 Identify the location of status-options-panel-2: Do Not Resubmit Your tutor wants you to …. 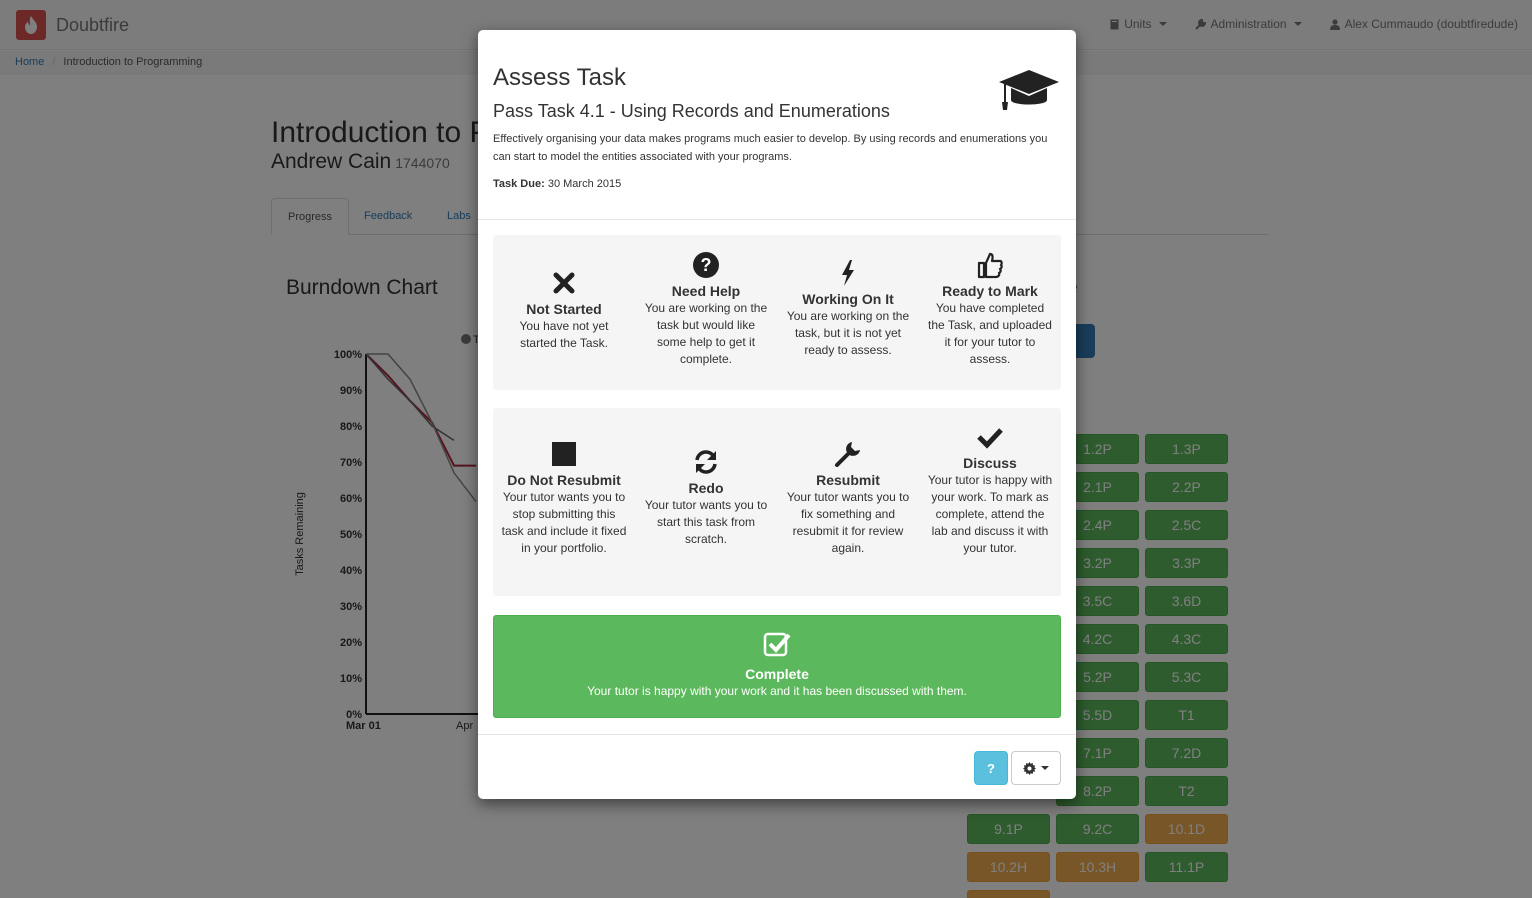
(777, 502).